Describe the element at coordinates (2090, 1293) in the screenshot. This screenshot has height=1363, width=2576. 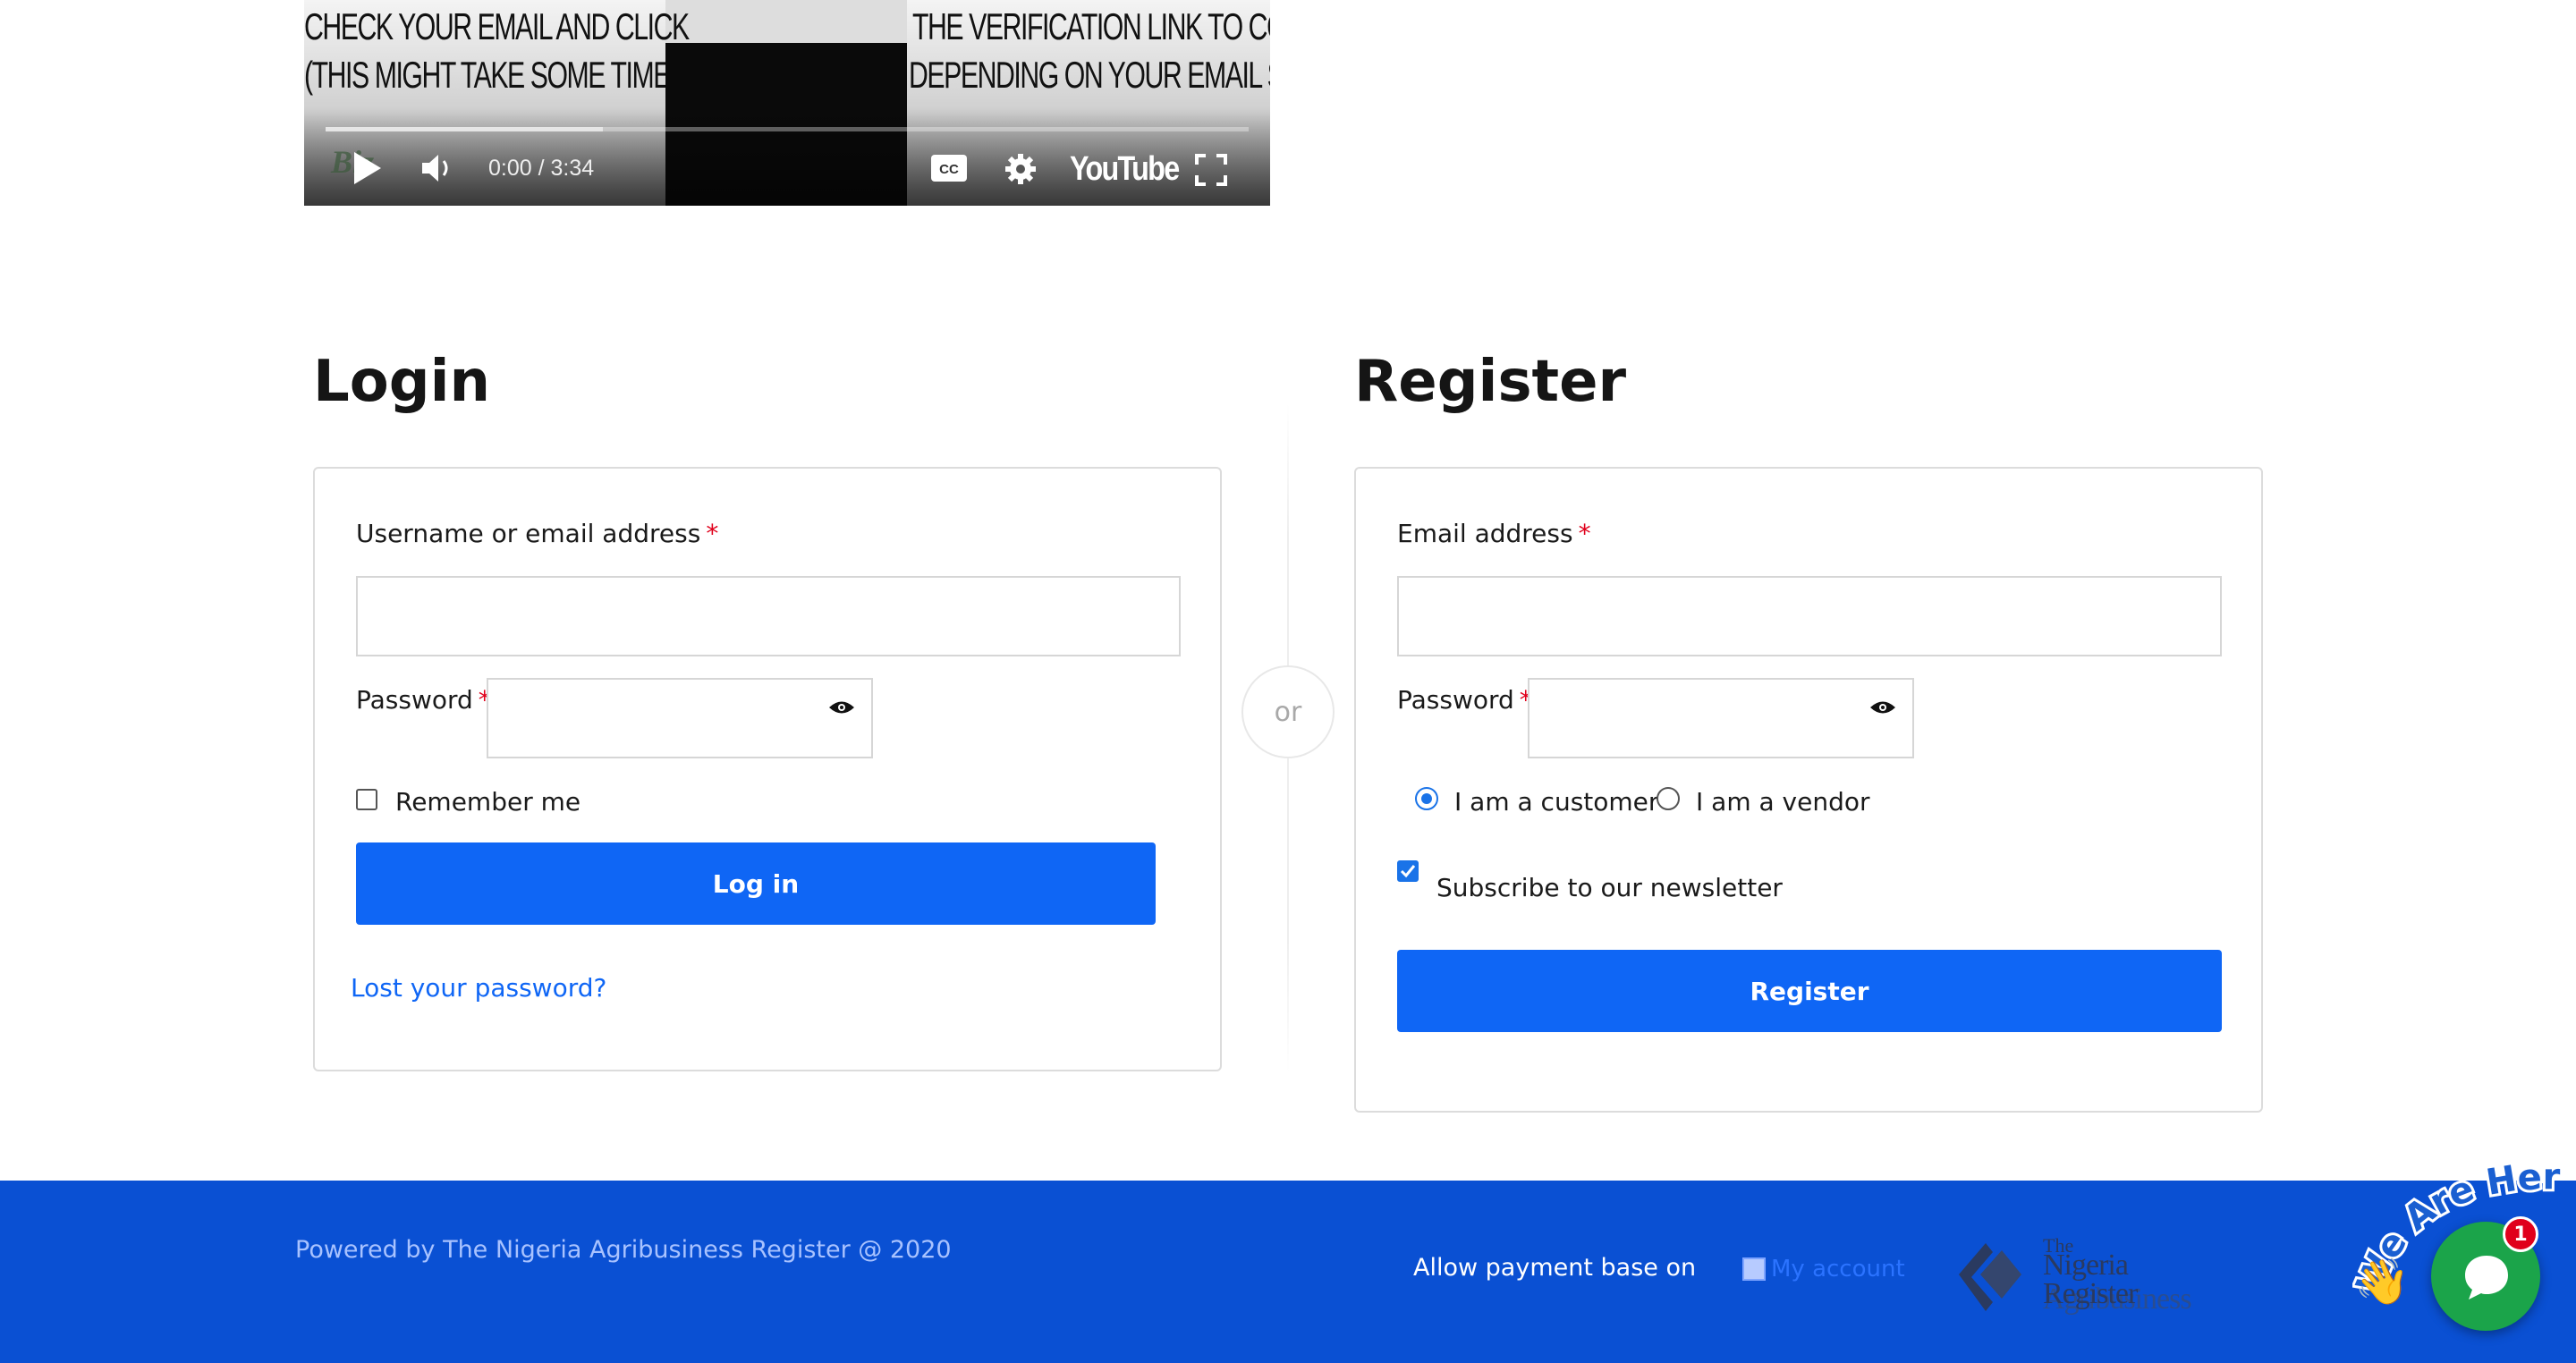
I see `logo-register-text: Register` at that location.